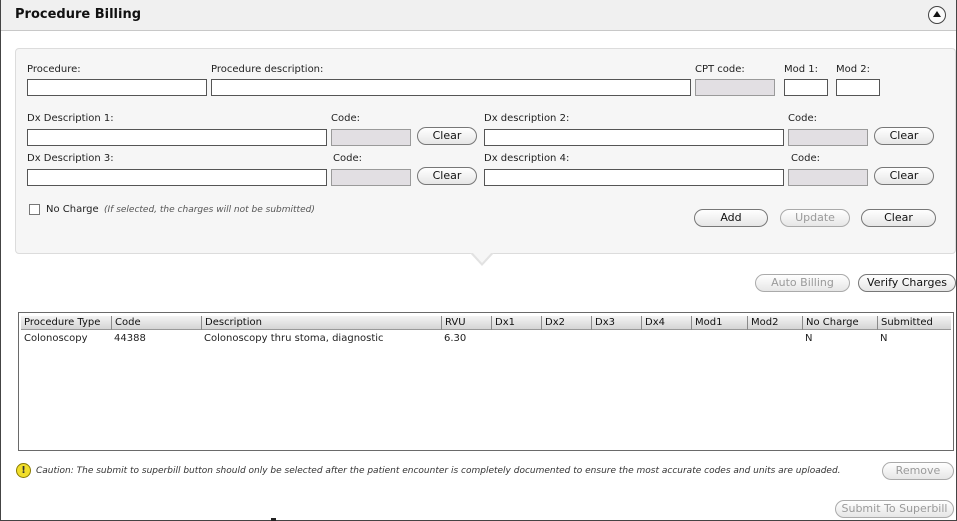 This screenshot has height=521, width=957. Describe the element at coordinates (806, 87) in the screenshot. I see `mod1-input` at that location.